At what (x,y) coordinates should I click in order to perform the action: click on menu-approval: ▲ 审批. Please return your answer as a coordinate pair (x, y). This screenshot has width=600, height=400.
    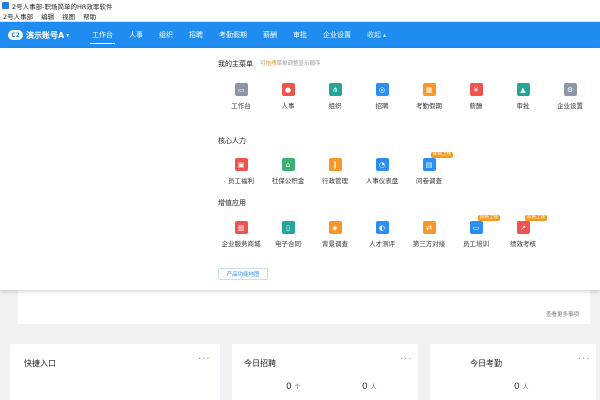
    Looking at the image, I should click on (523, 101).